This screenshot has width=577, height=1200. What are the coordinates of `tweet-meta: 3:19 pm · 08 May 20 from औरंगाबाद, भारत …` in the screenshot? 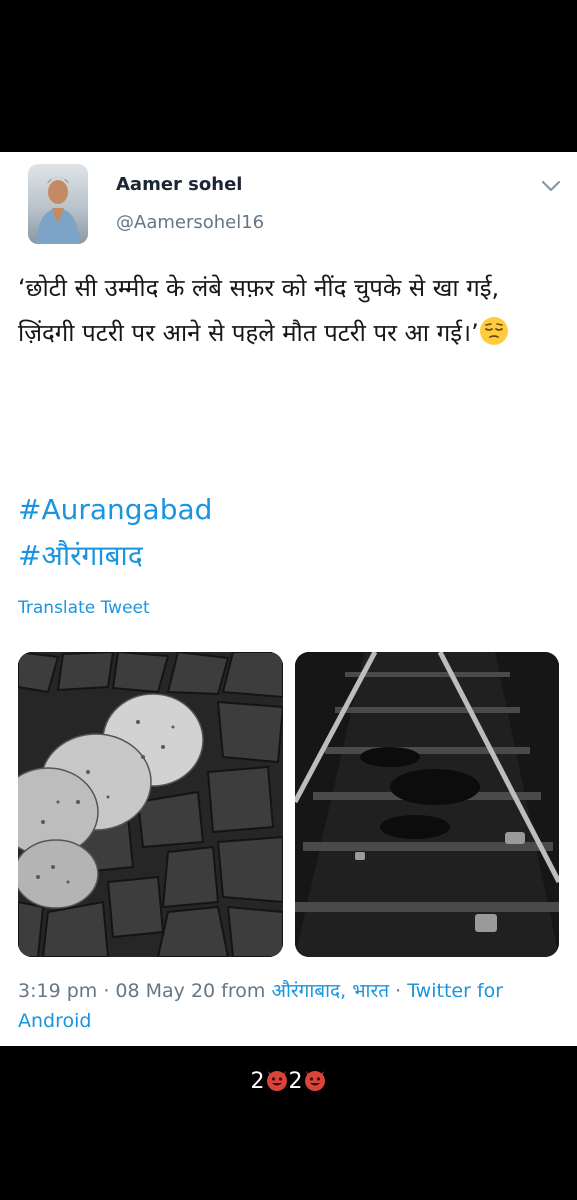 It's located at (288, 1006).